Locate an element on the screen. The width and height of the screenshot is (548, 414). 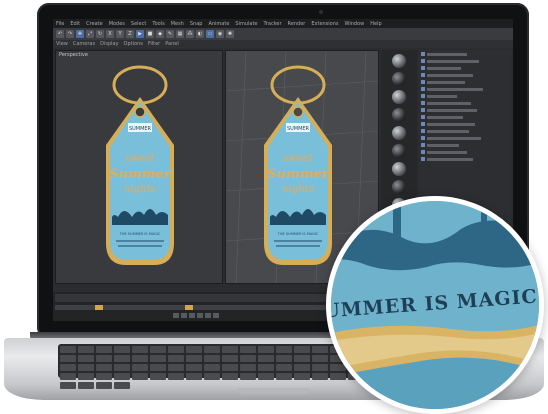
webcam is located at coordinates (321, 12).